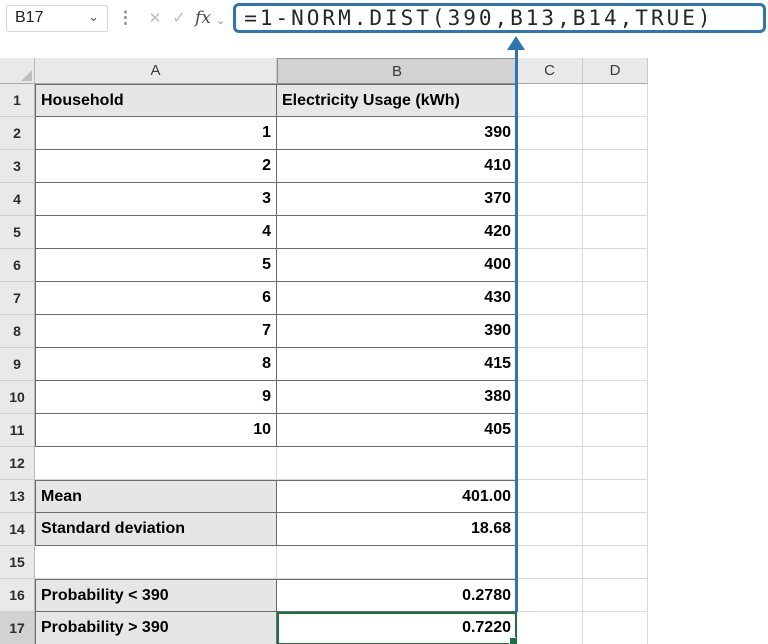 The height and width of the screenshot is (644, 768). What do you see at coordinates (156, 100) in the screenshot?
I see `cell-A1: Household` at bounding box center [156, 100].